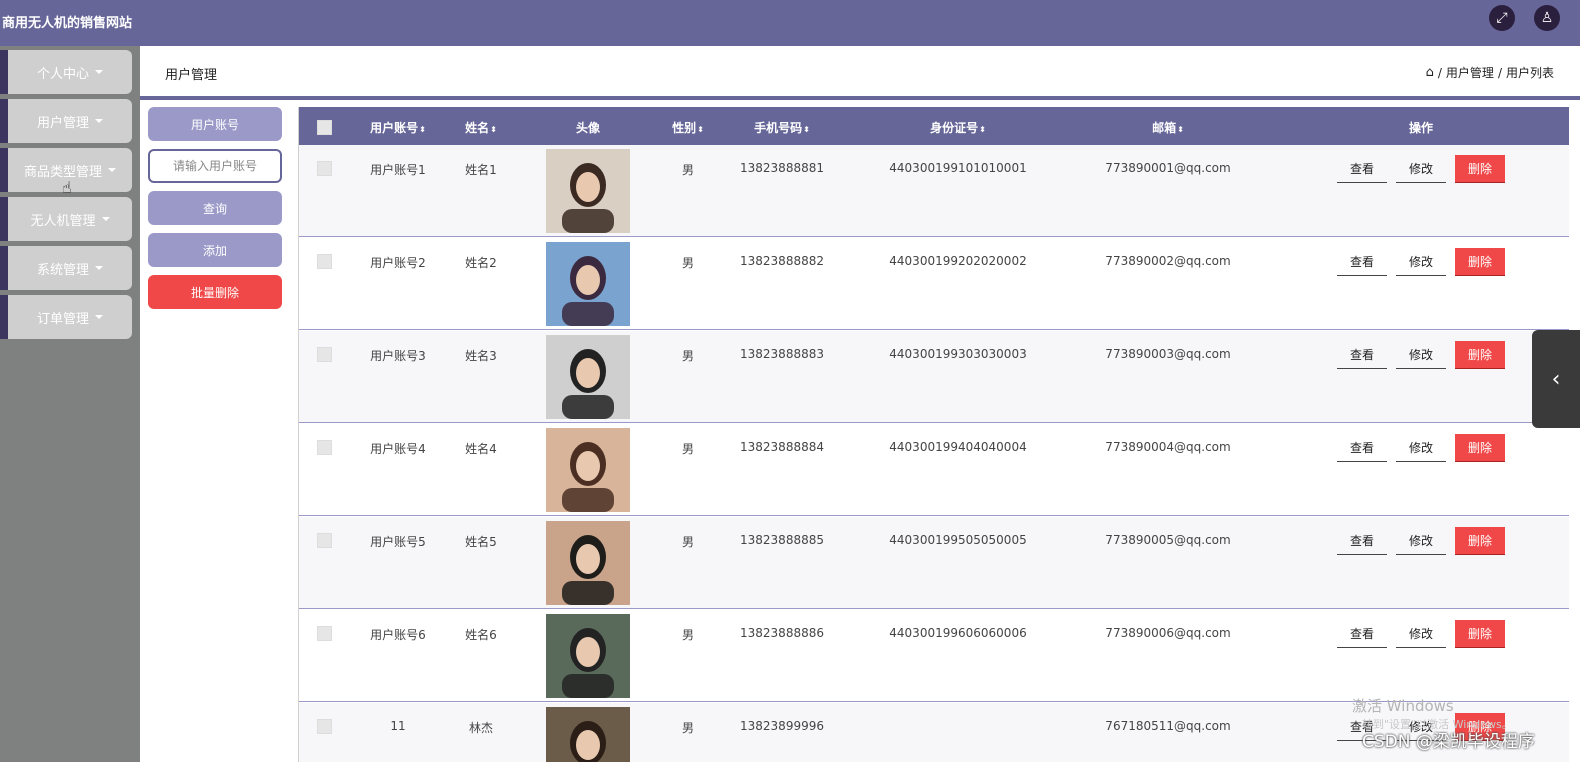 The height and width of the screenshot is (762, 1580). I want to click on search-field-label: 用户账号, so click(215, 124).